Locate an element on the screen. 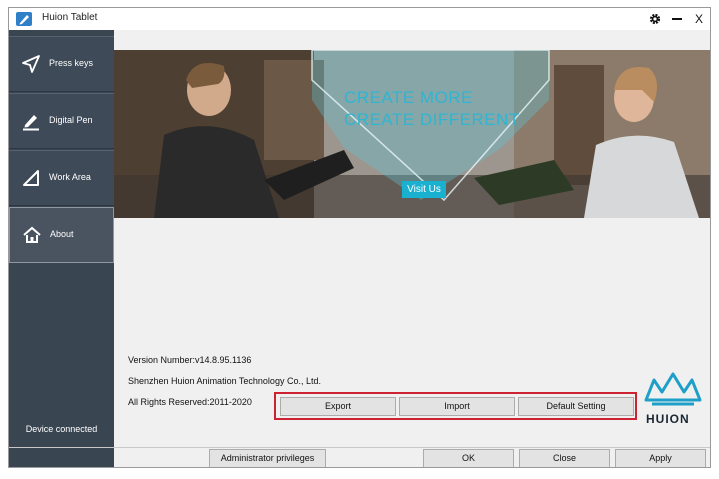 The height and width of the screenshot is (479, 719). copyright: All Rights Reserved:2011-2020 is located at coordinates (190, 402).